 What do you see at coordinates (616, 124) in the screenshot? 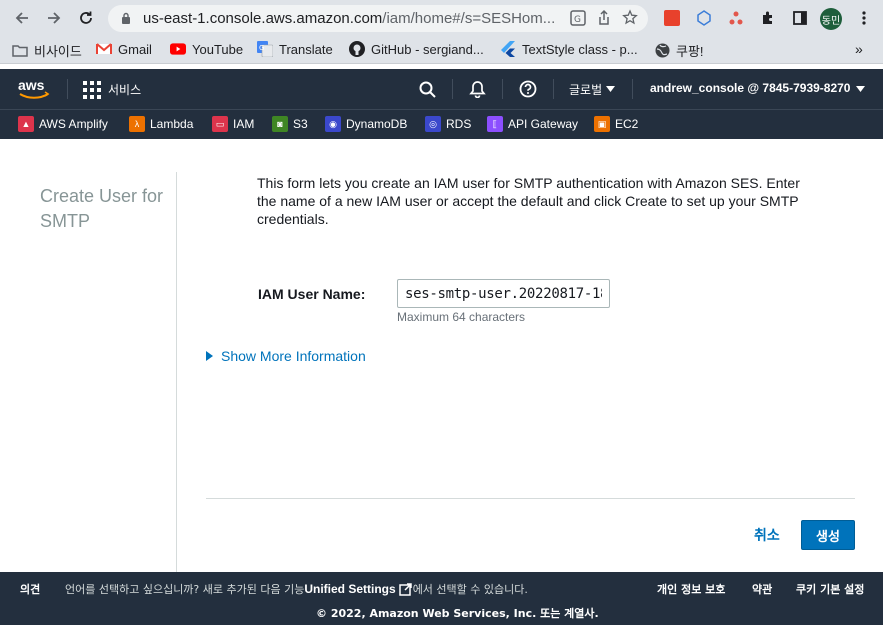
I see `favorite-ec2: ▣ EC2` at bounding box center [616, 124].